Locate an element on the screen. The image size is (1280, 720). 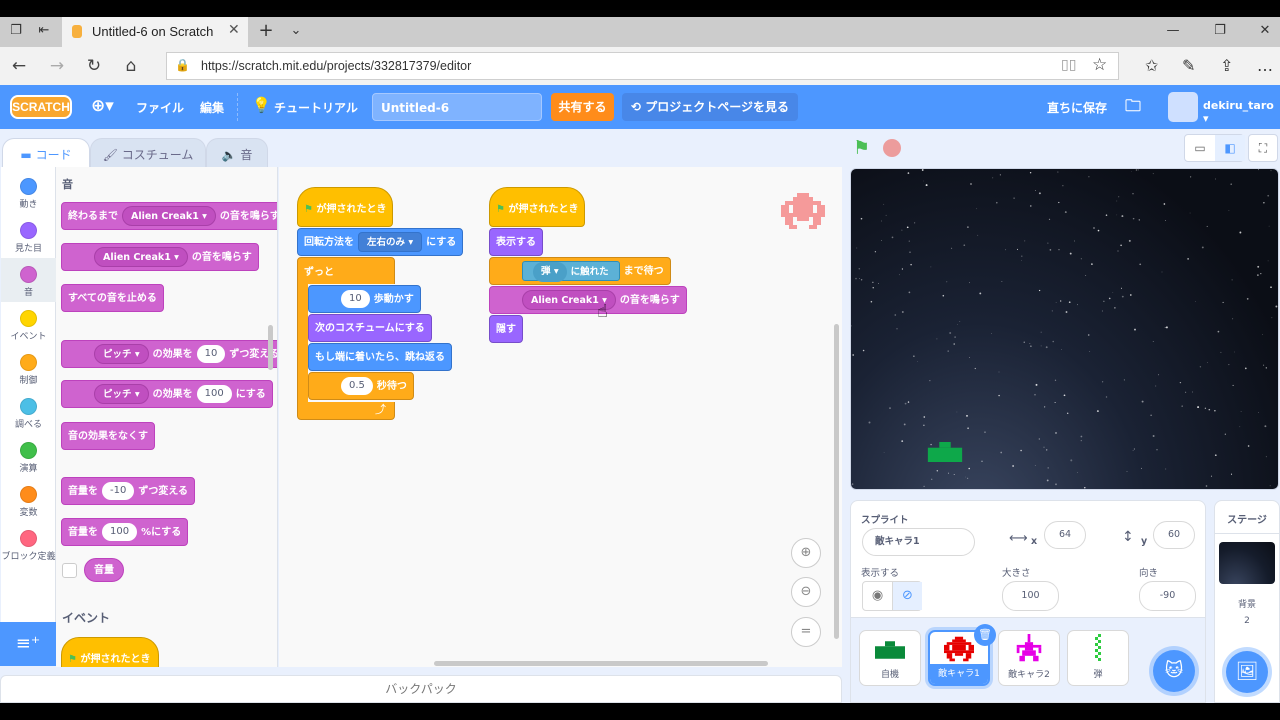
x-position-input: 64 is located at coordinates (1065, 535).